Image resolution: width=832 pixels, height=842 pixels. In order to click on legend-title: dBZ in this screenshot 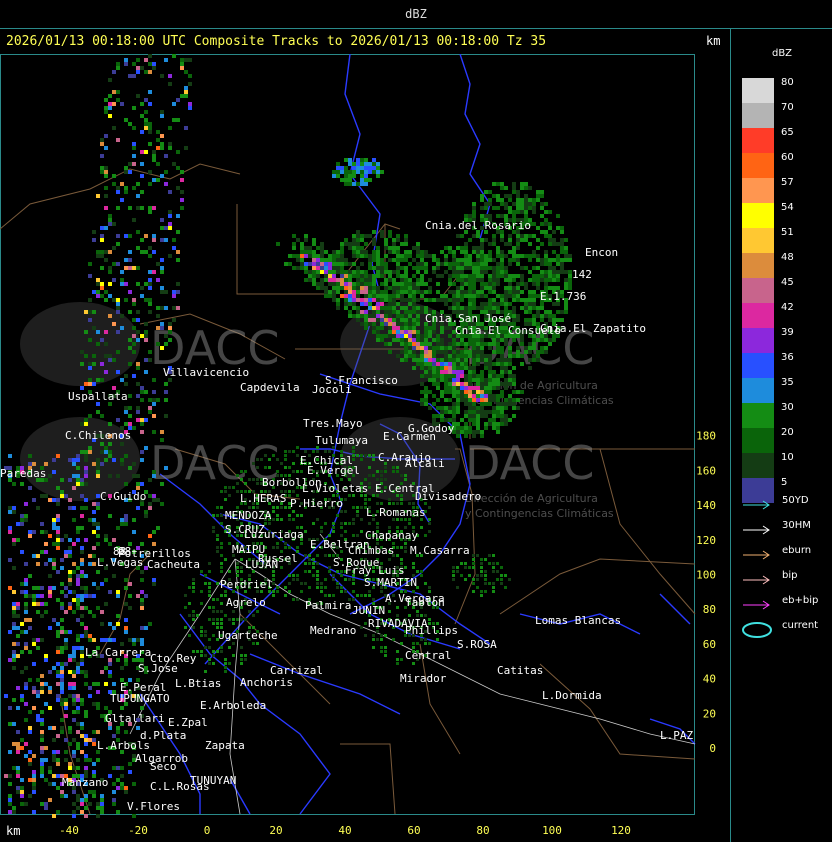, I will do `click(782, 53)`.